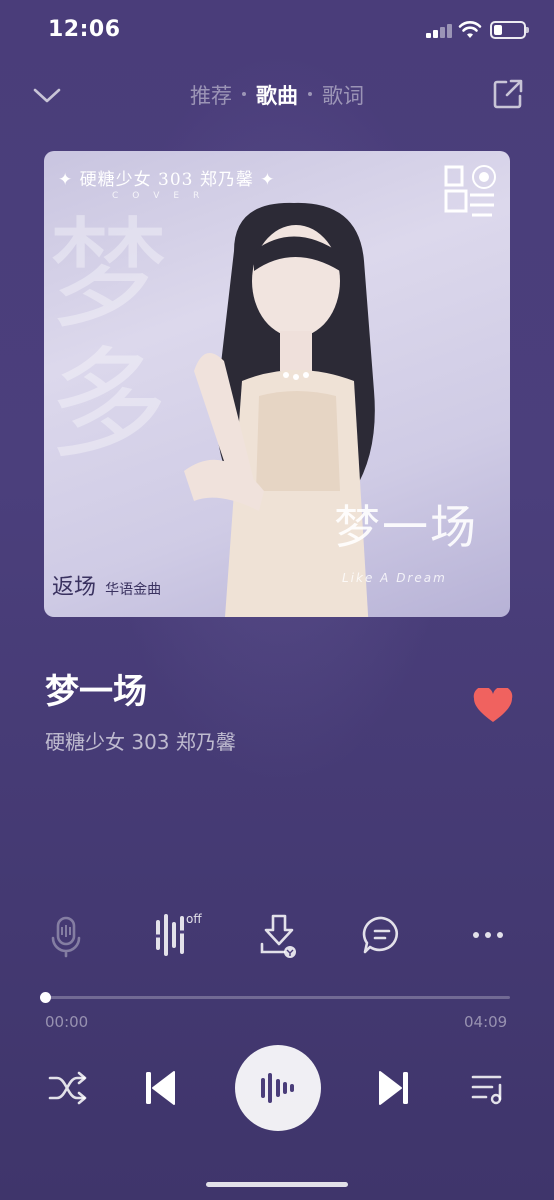 The width and height of the screenshot is (554, 1200). Describe the element at coordinates (84, 29) in the screenshot. I see `status-time: 12:06` at that location.